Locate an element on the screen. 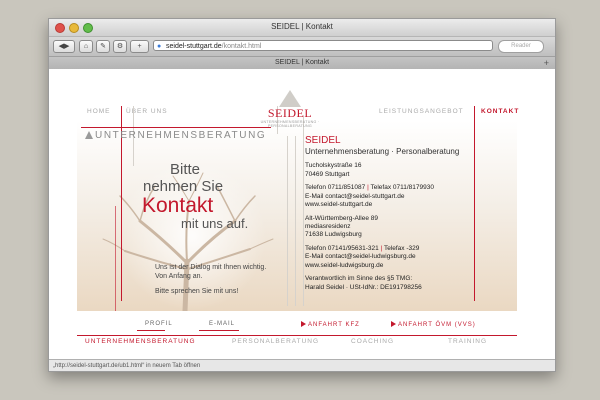 This screenshot has width=600, height=400. home-icon: ⌂ is located at coordinates (86, 46).